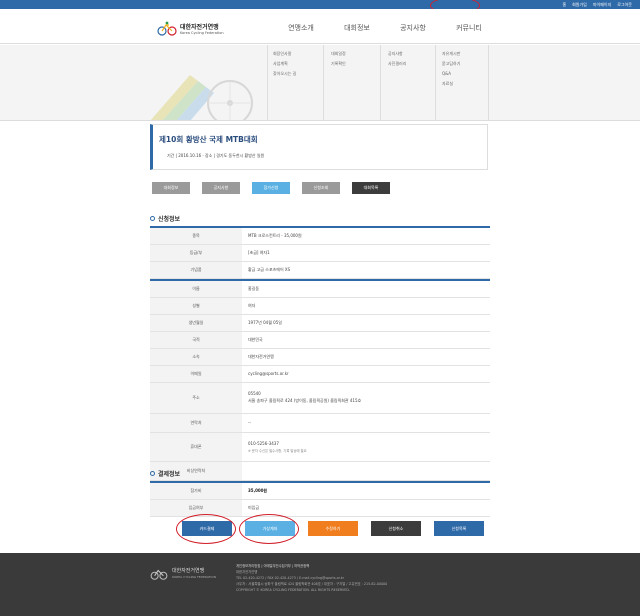  What do you see at coordinates (206, 529) in the screenshot?
I see `card-payment-highlight-ellipse` at bounding box center [206, 529].